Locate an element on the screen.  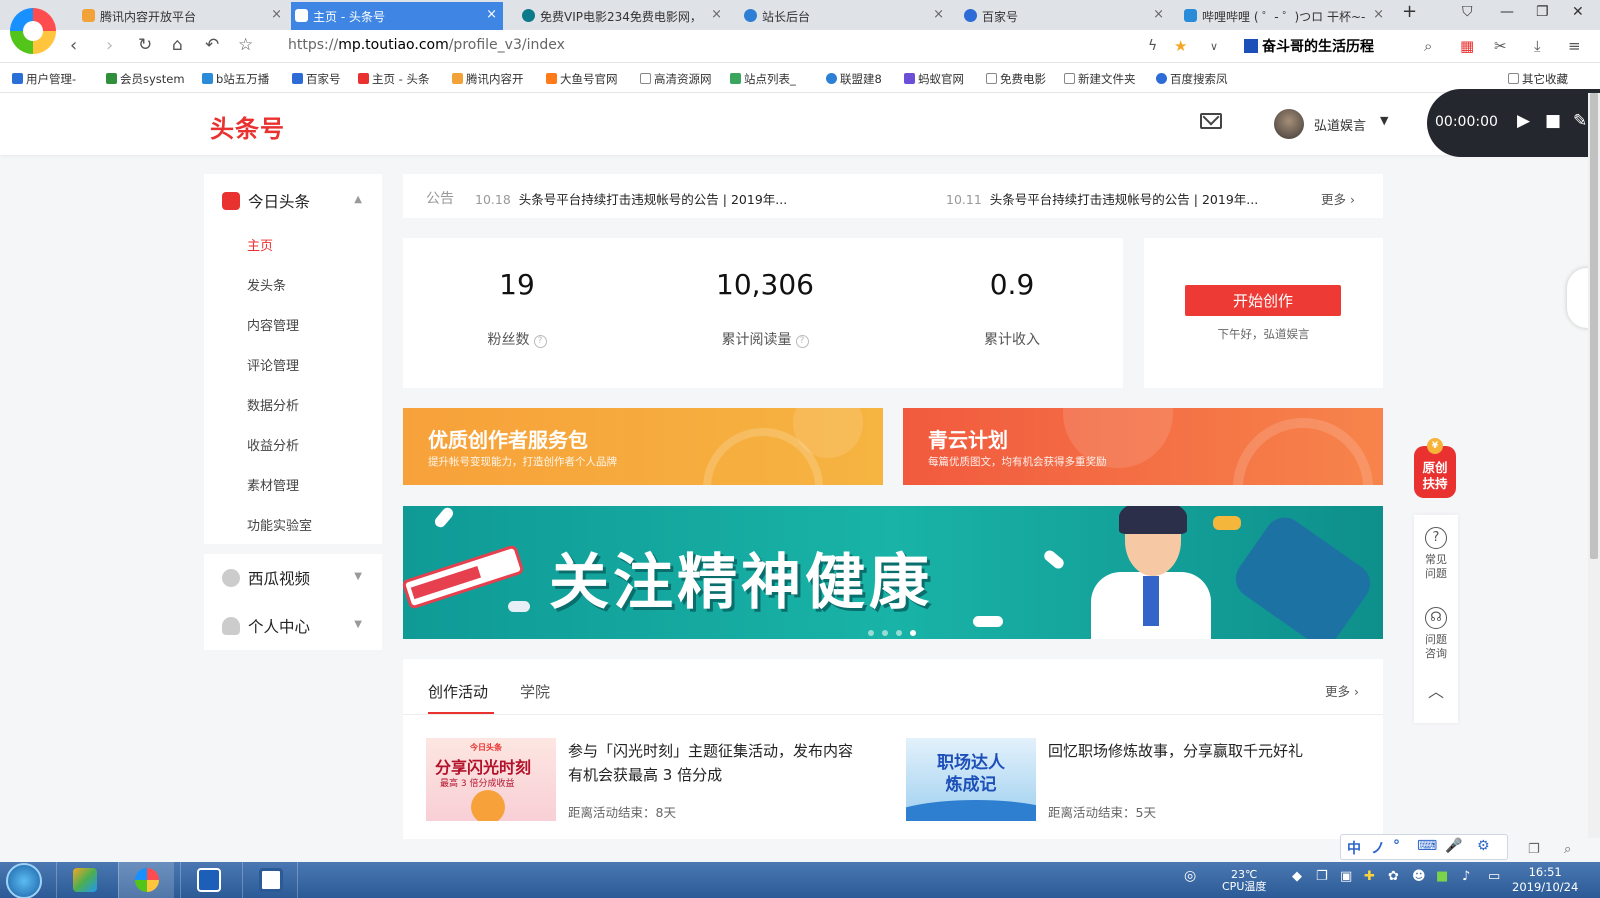
tab-bilibili: 哔哩哔哩 ( ゜- ゜)つロ 干杯~- × is located at coordinates (1285, 16).